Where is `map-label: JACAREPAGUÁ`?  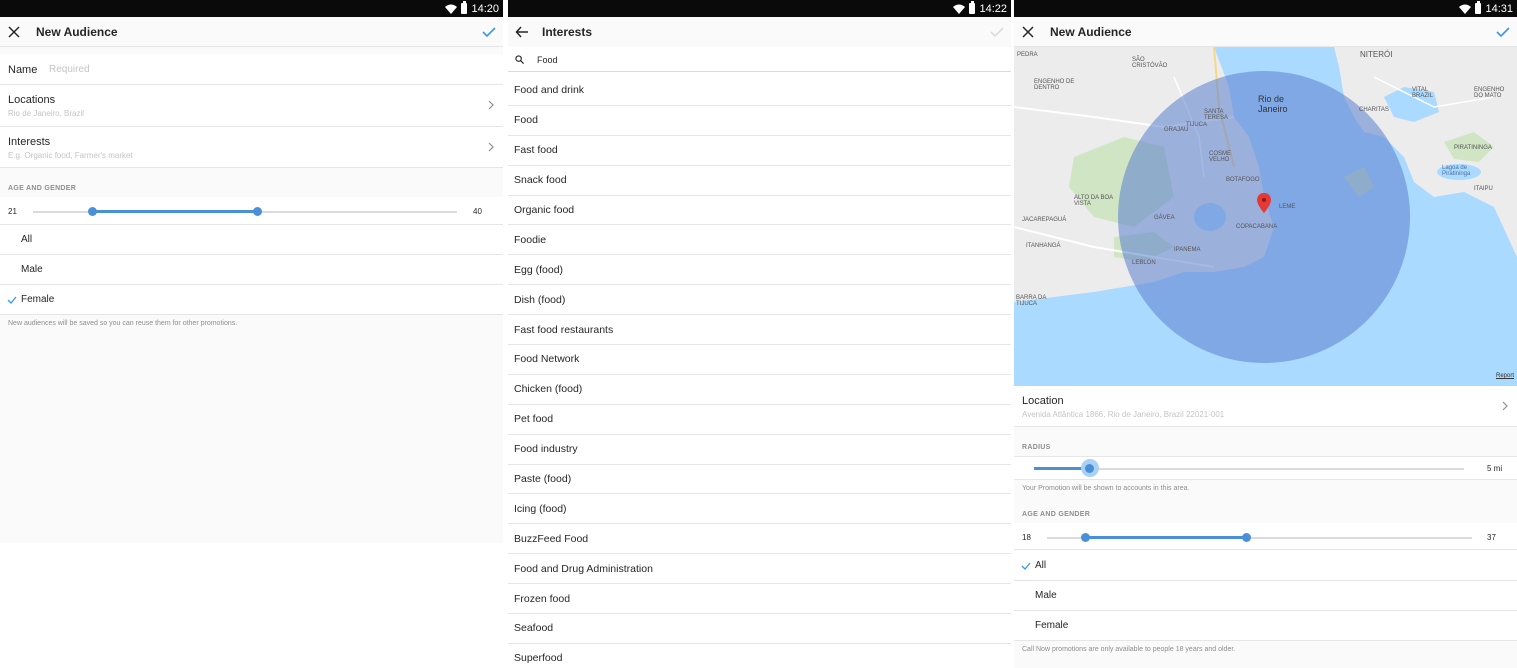 map-label: JACAREPAGUÁ is located at coordinates (1044, 220).